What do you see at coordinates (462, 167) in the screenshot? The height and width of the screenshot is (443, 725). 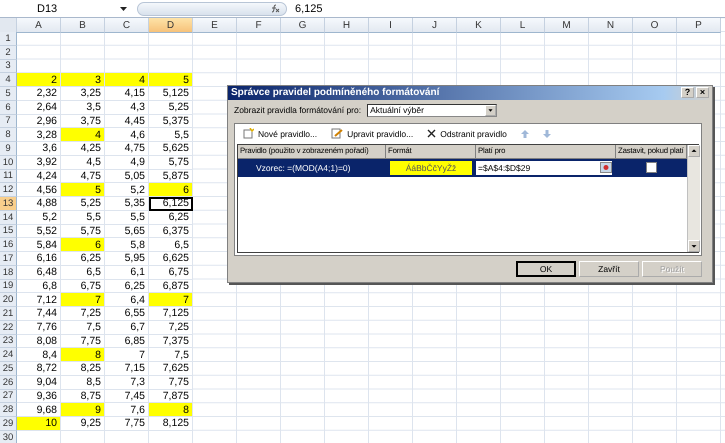 I see `rule-row: Vzorec: =(MOD(A4;1)=0) ÁáBbČčYyŽž =$A$4:$D$29` at bounding box center [462, 167].